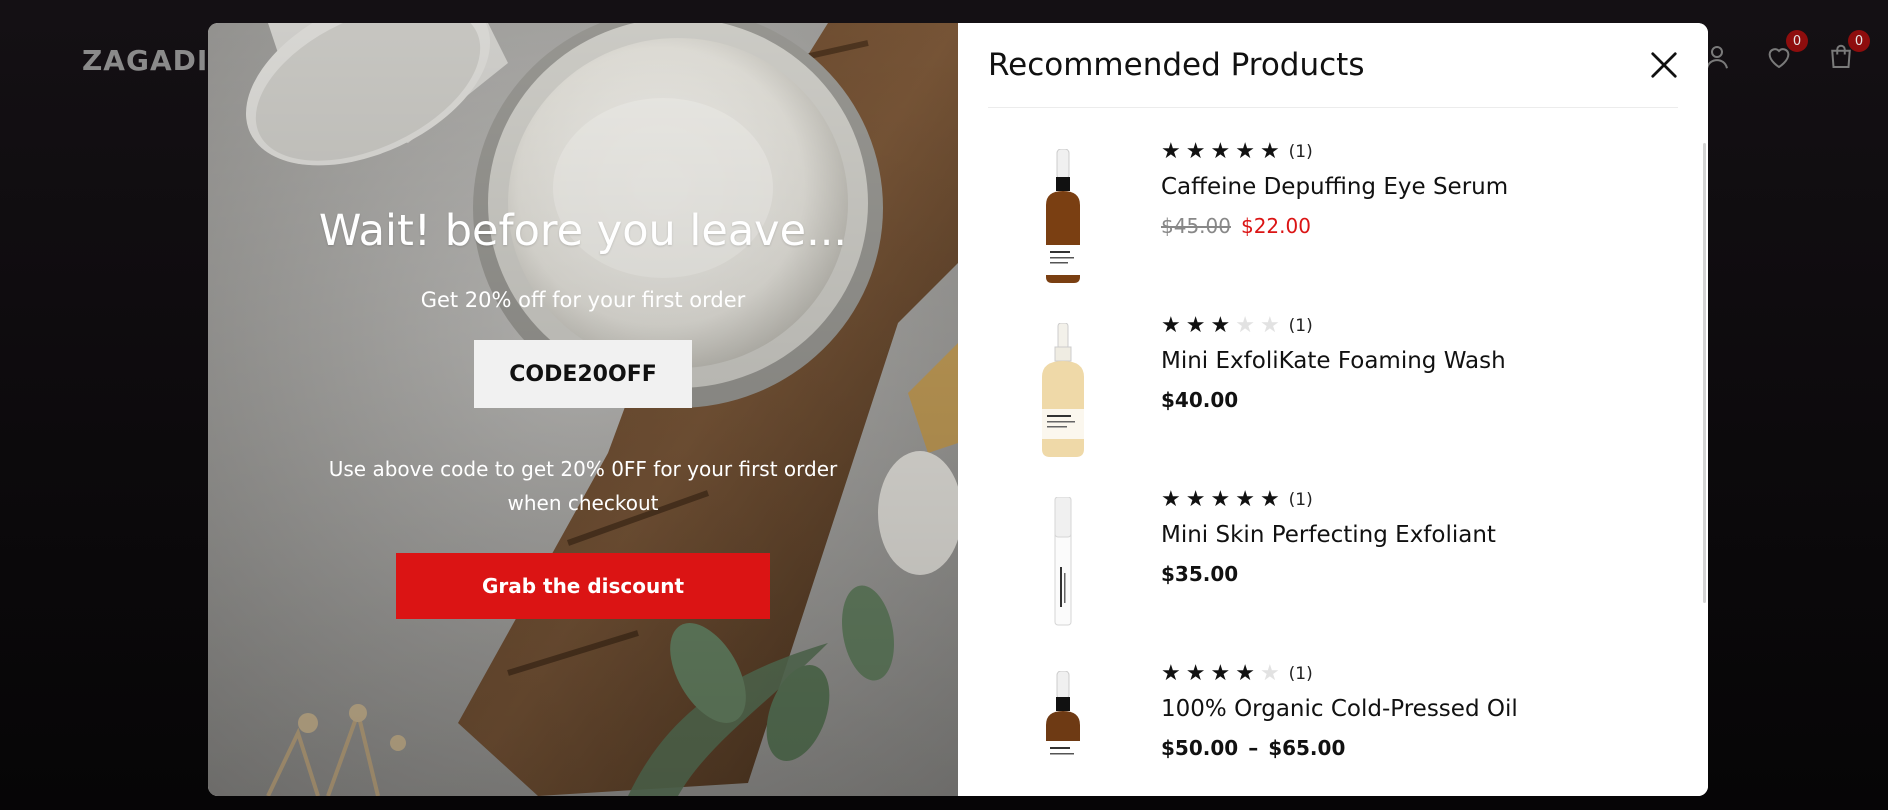  I want to click on product-name: 100% Organic Cold-Pressed Oil, so click(1339, 709).